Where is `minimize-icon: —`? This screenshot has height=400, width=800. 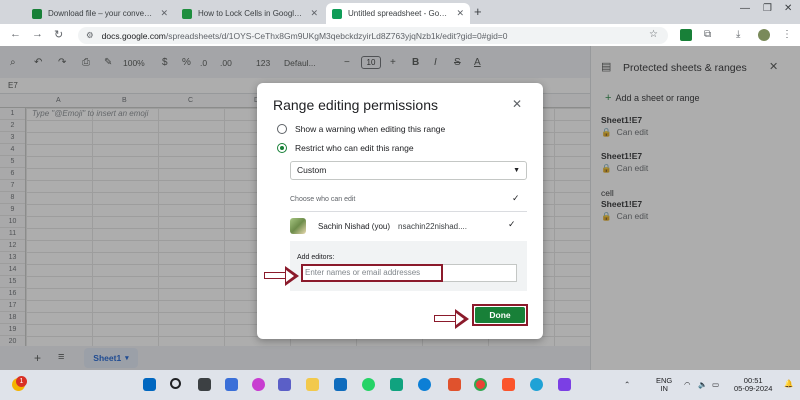
minimize-icon: — is located at coordinates (745, 8).